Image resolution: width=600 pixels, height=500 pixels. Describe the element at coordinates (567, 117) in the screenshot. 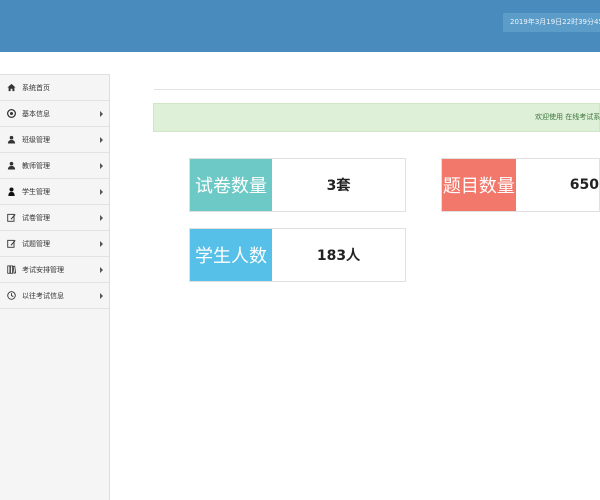

I see `welcome-text: 欢迎使用 在线考试系` at that location.